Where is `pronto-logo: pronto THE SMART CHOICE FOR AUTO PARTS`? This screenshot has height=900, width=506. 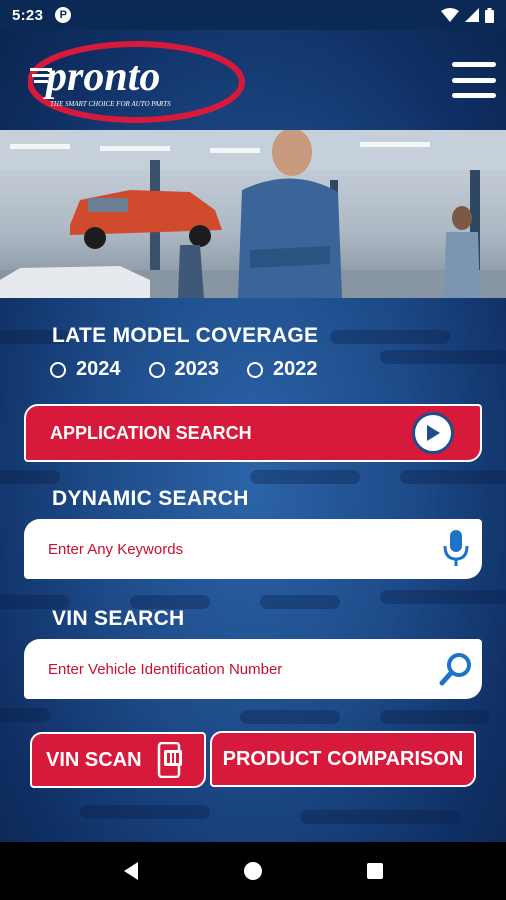
pronto-logo: pronto THE SMART CHOICE FOR AUTO PARTS is located at coordinates (138, 82).